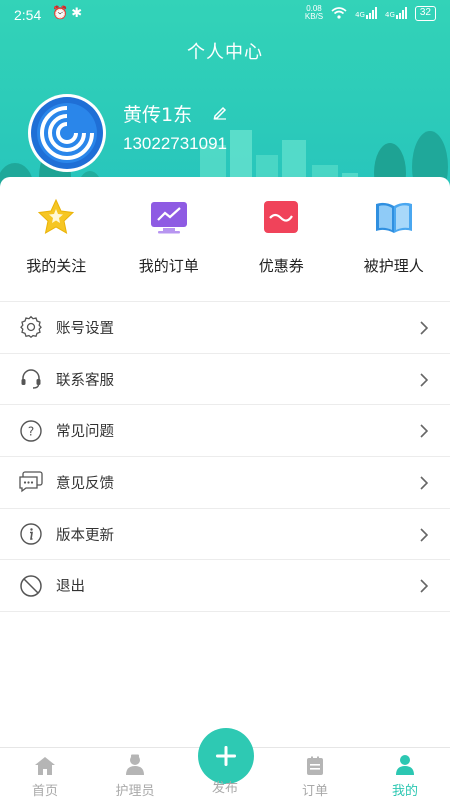  What do you see at coordinates (31, 482) in the screenshot?
I see `feedback-chat-icon` at bounding box center [31, 482].